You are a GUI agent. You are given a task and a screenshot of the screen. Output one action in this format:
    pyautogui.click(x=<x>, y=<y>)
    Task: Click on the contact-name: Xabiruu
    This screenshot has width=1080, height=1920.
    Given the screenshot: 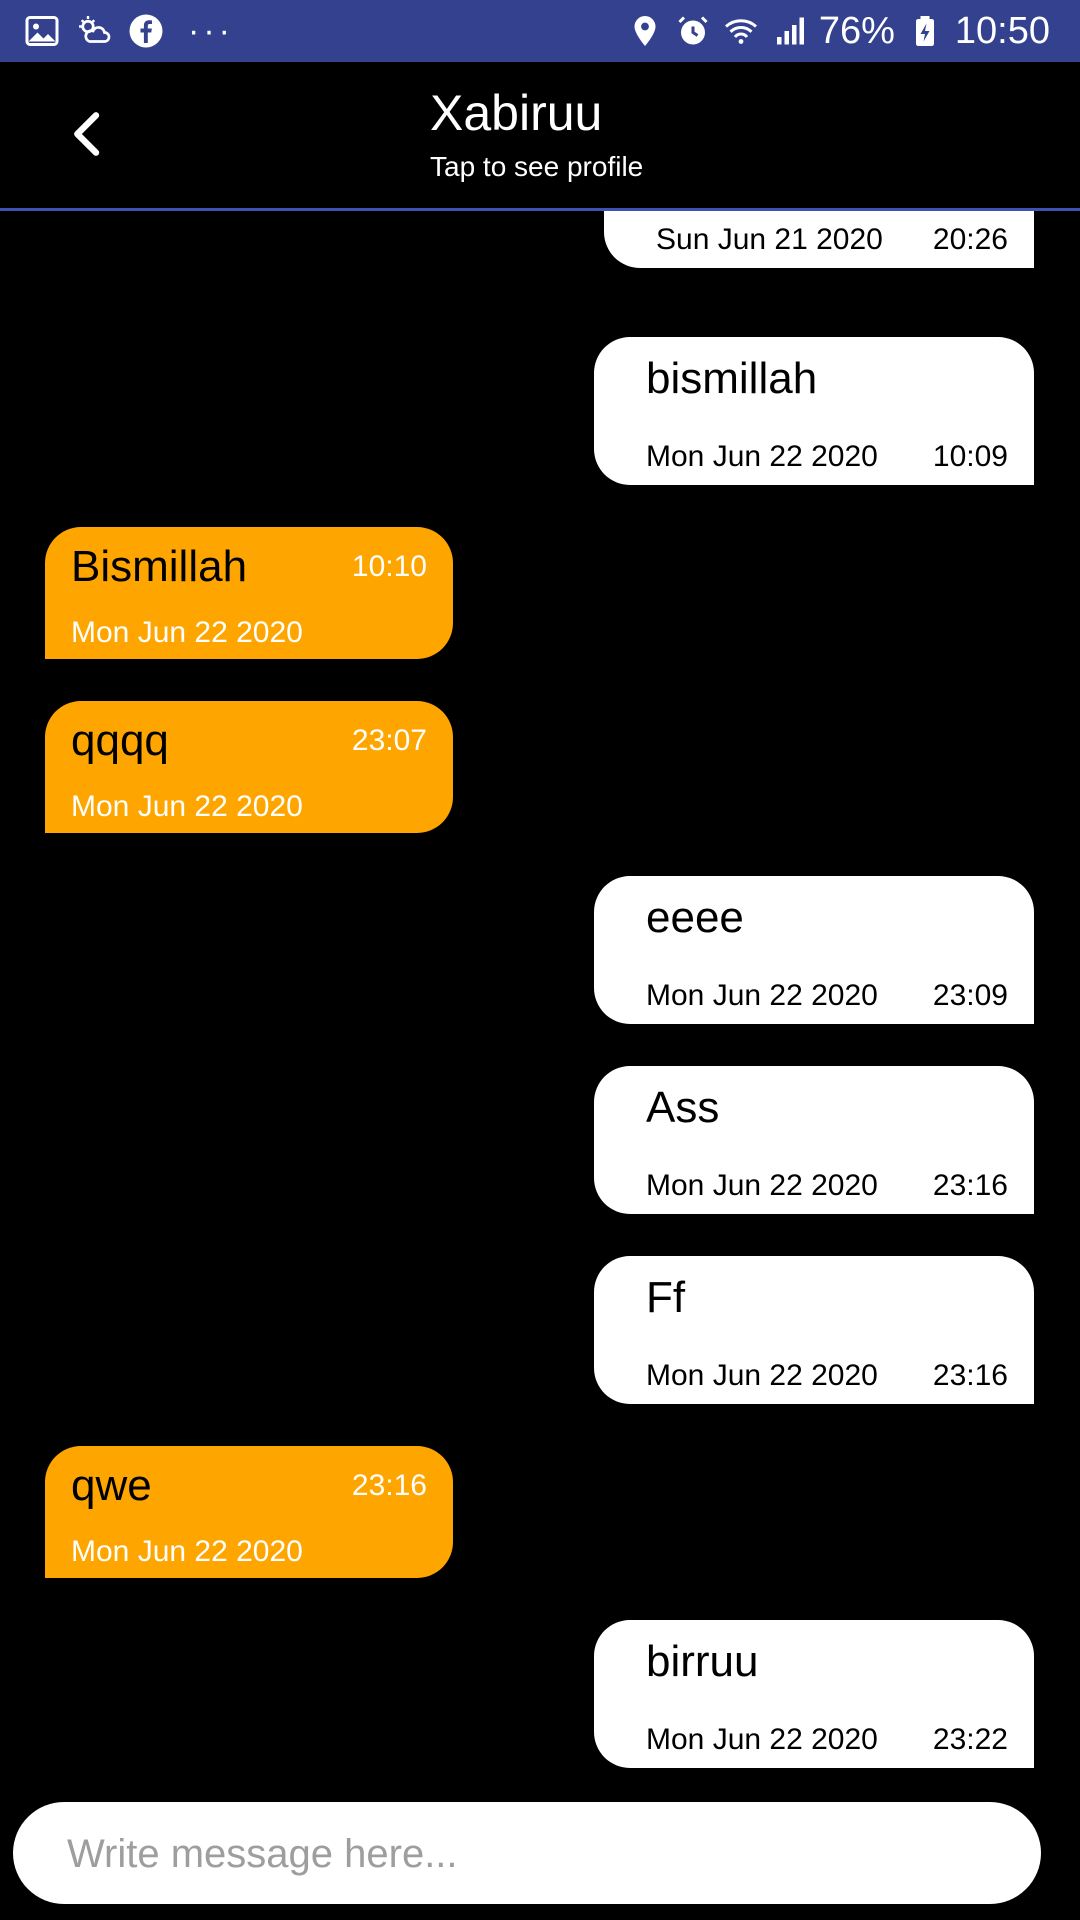 What is the action you would take?
    pyautogui.click(x=516, y=113)
    